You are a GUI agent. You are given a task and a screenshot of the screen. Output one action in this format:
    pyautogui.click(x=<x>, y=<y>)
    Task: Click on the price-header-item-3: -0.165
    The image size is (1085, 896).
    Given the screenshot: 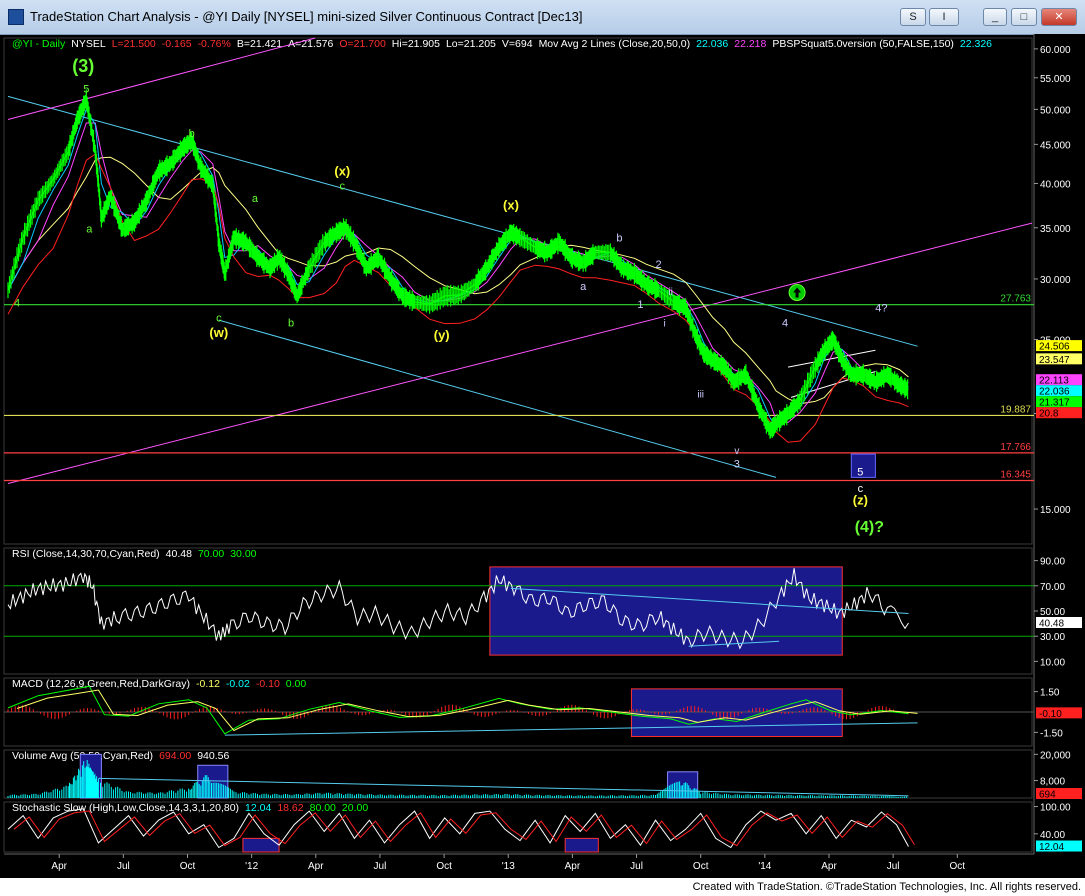 What is the action you would take?
    pyautogui.click(x=177, y=44)
    